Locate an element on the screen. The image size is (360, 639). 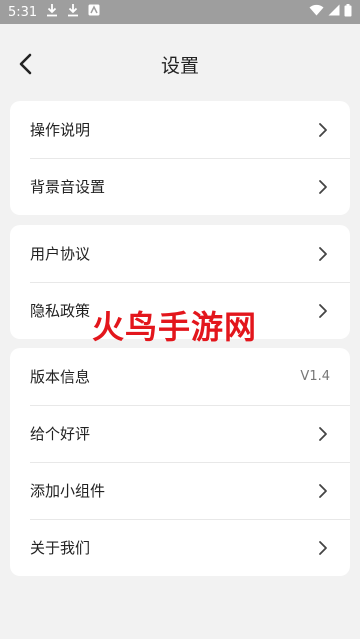
settings-item-user-agreement: 用户协议 is located at coordinates (180, 253).